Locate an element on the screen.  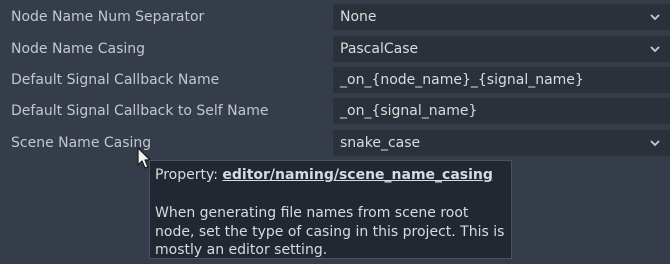
default-signal-callback-name-input: _on_{node_name}_{signal_name} is located at coordinates (501, 80).